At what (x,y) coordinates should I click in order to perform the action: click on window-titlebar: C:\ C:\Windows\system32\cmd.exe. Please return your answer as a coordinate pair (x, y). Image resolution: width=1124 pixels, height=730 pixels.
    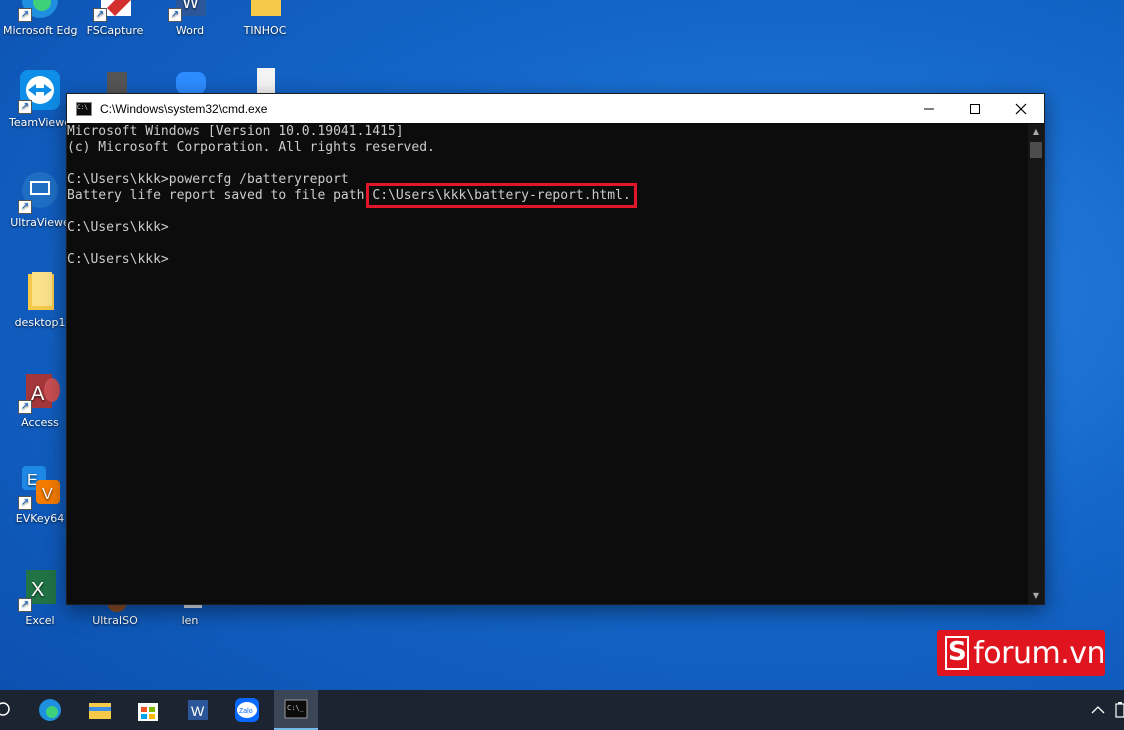
    Looking at the image, I should click on (555, 108).